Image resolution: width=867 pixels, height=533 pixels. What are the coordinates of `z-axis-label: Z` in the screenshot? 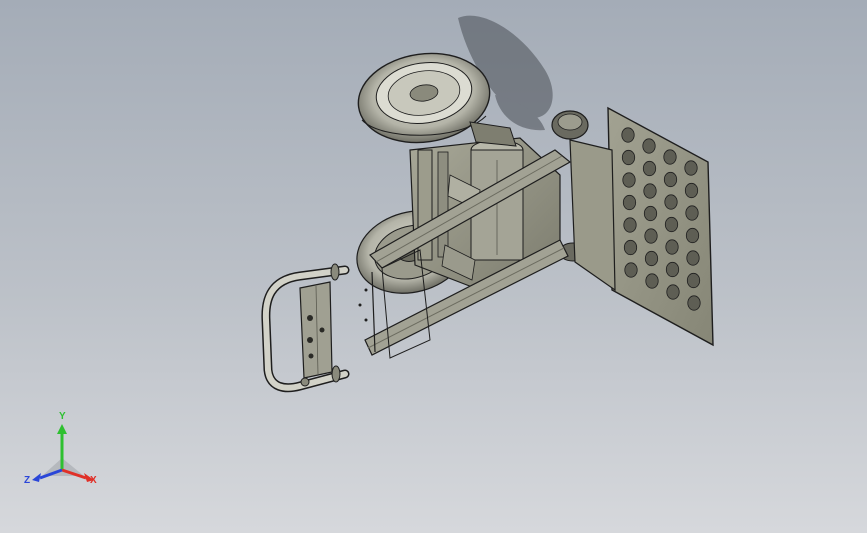 It's located at (27, 480).